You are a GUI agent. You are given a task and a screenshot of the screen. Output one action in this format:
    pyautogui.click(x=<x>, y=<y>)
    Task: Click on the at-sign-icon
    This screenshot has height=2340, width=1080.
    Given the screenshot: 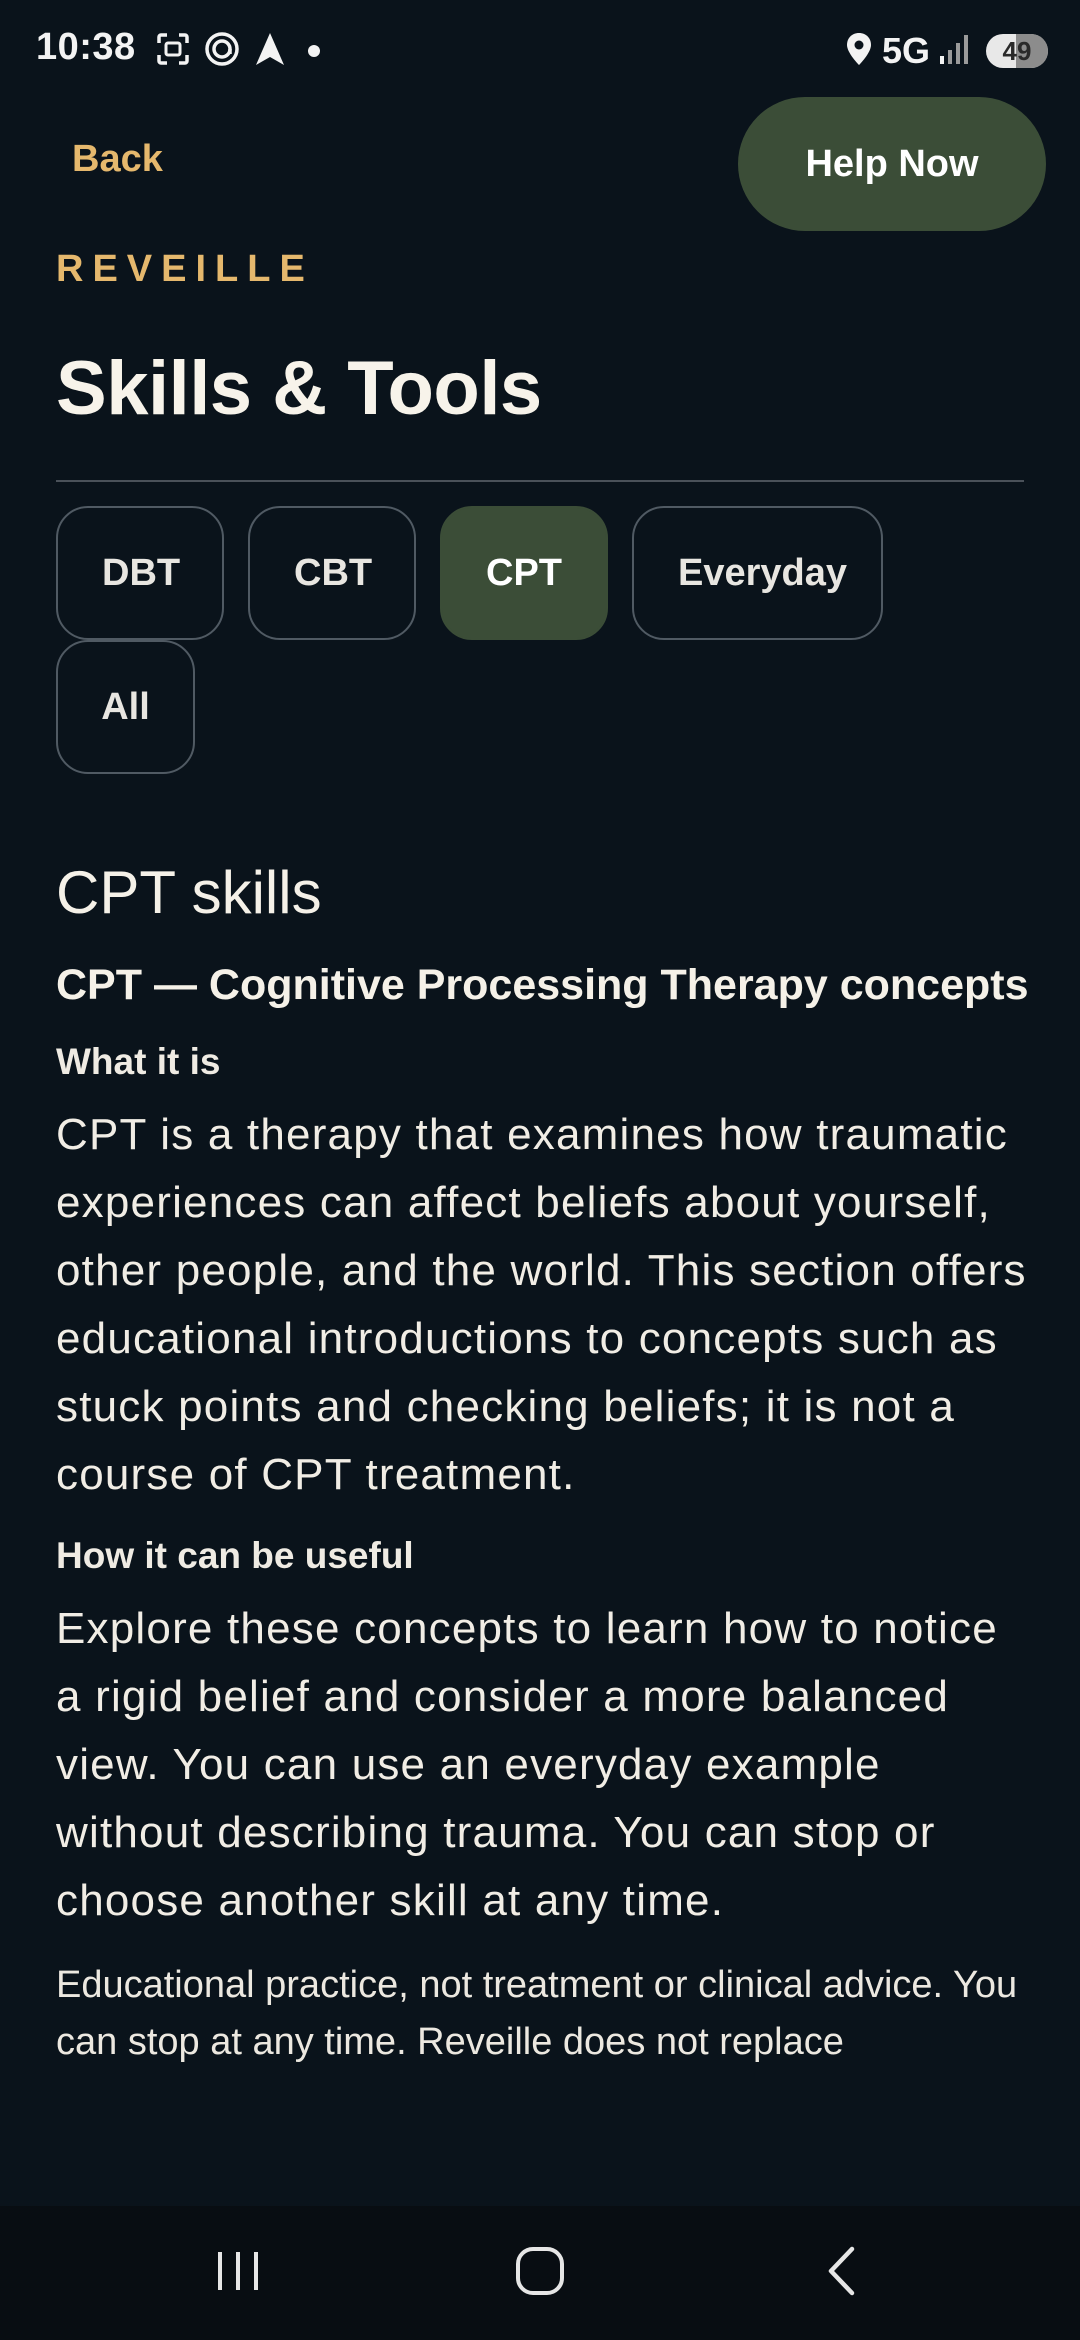 What is the action you would take?
    pyautogui.click(x=222, y=51)
    